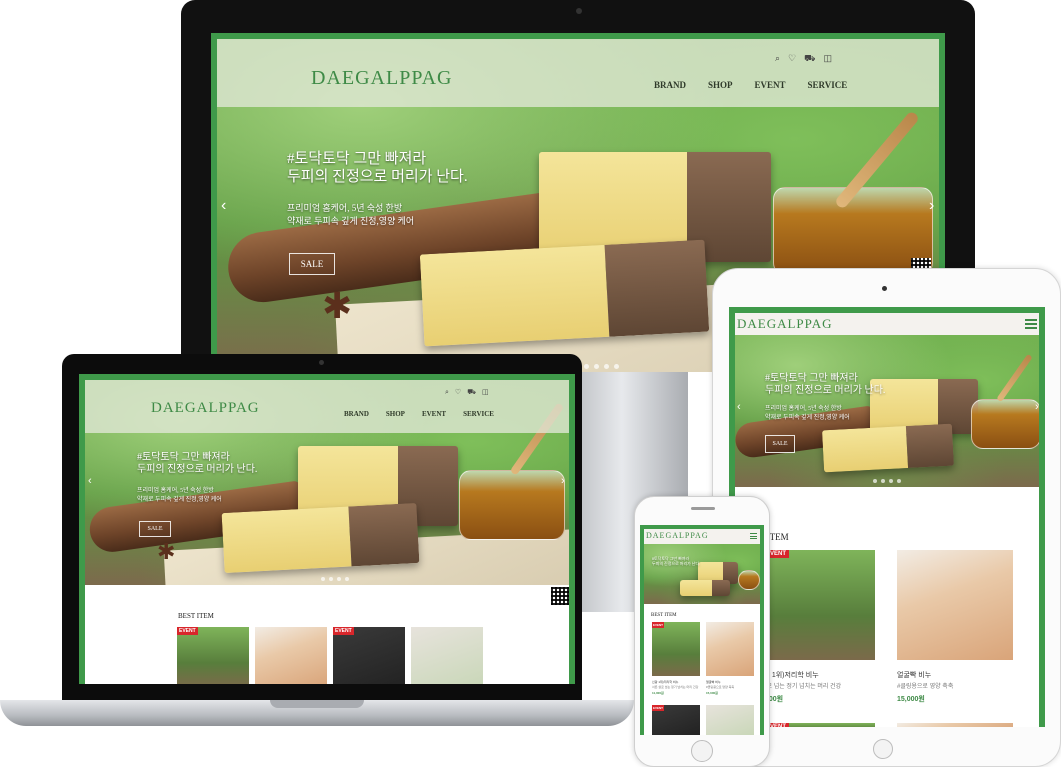 The image size is (1061, 767). I want to click on phone-speaker, so click(703, 508).